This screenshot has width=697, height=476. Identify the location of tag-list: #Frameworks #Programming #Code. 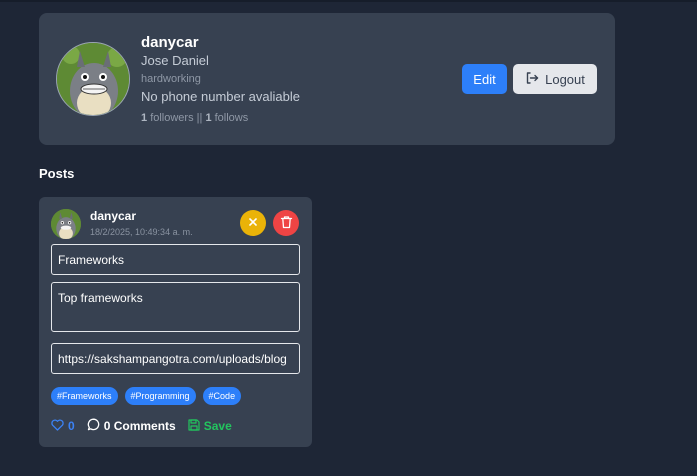
(146, 396).